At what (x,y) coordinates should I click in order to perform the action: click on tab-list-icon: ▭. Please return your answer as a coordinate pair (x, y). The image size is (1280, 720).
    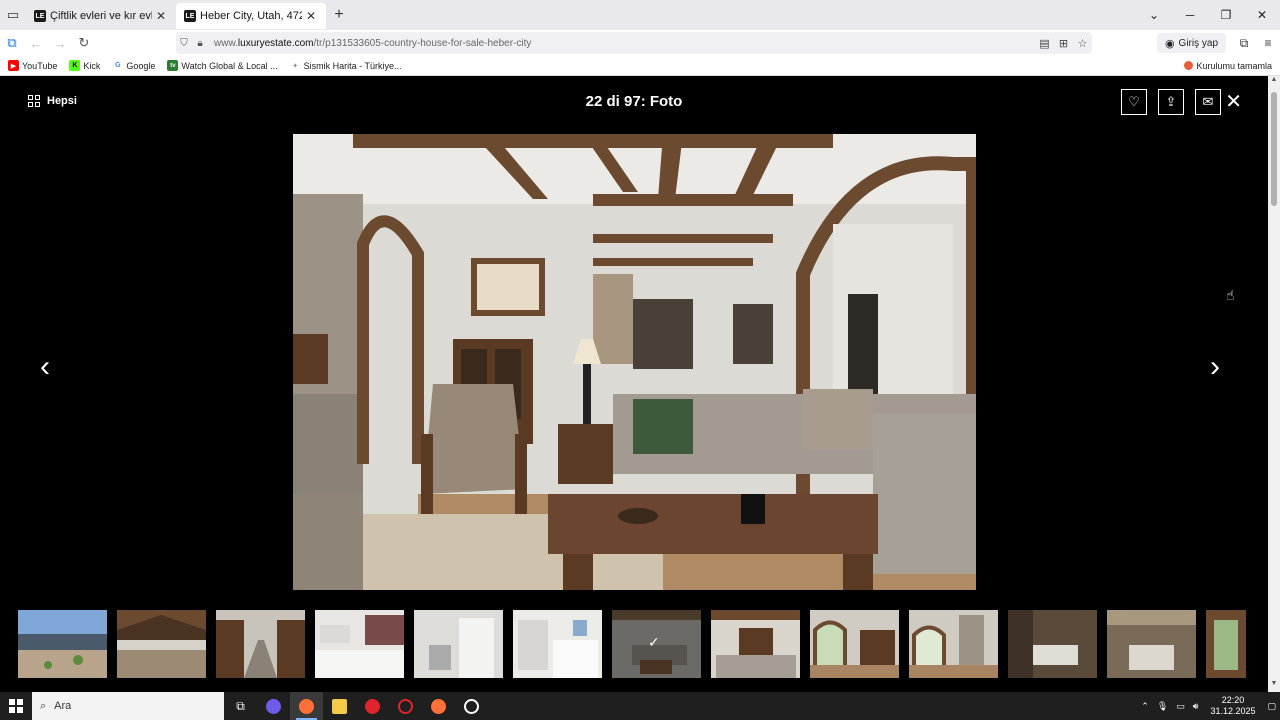
    Looking at the image, I should click on (13, 15).